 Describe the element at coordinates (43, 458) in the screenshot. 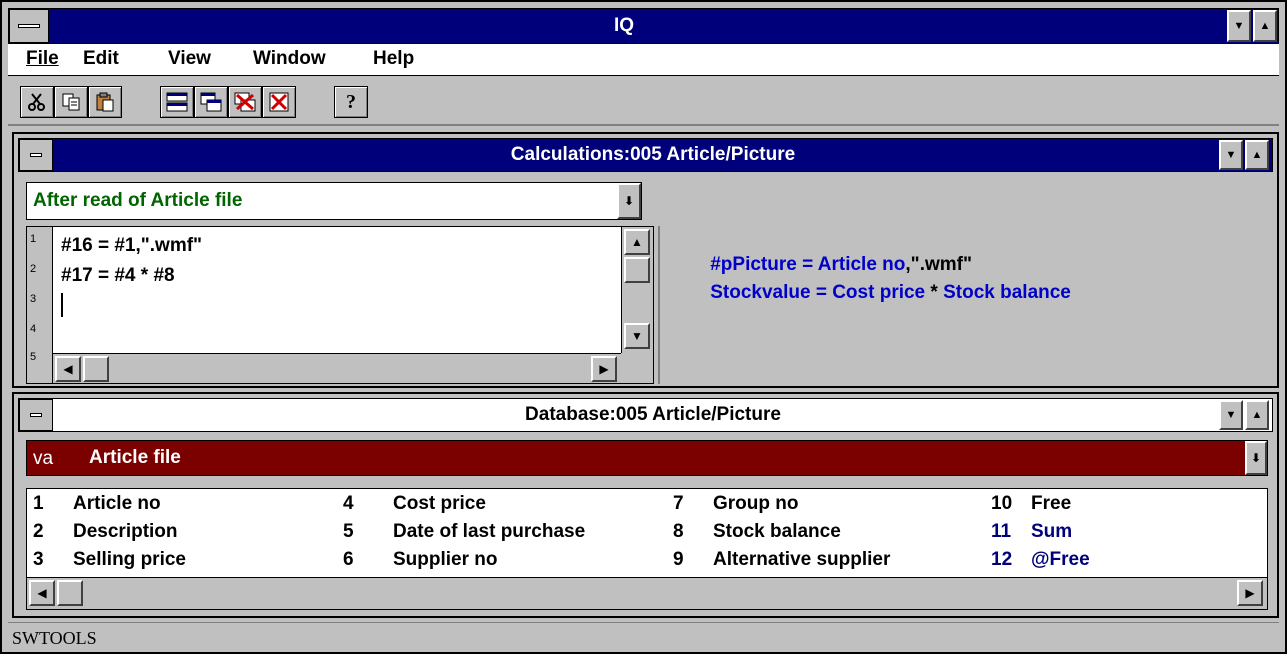

I see `database-file-code: va` at that location.